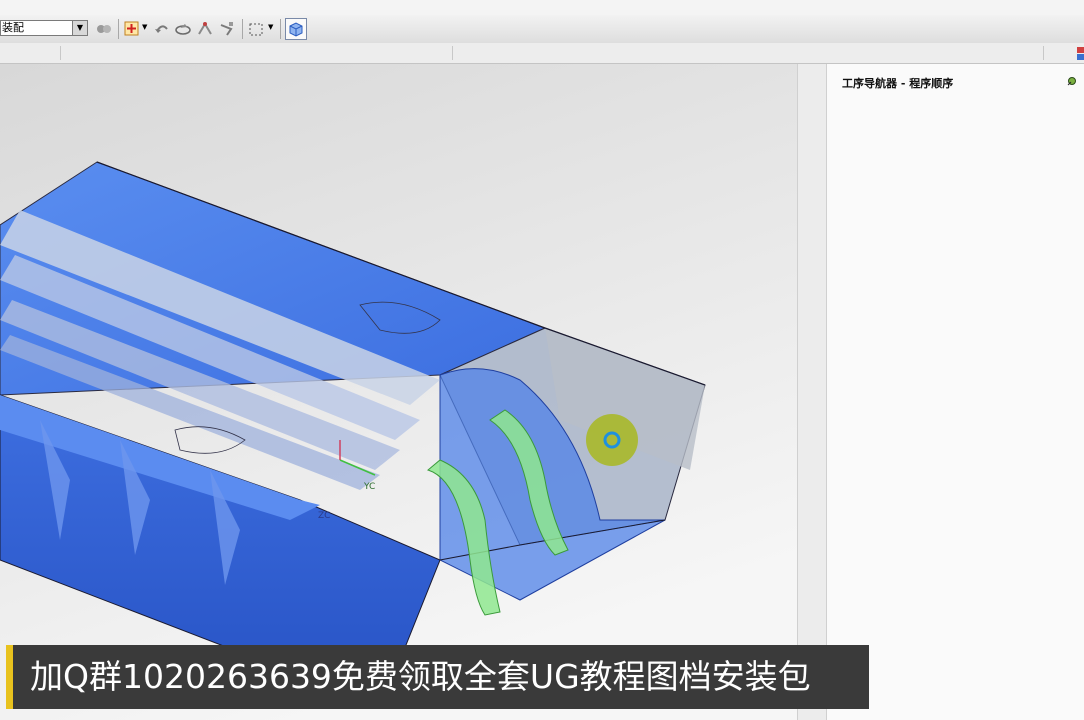 The width and height of the screenshot is (1084, 720). Describe the element at coordinates (542, 53) in the screenshot. I see `secondary-toolbar` at that location.